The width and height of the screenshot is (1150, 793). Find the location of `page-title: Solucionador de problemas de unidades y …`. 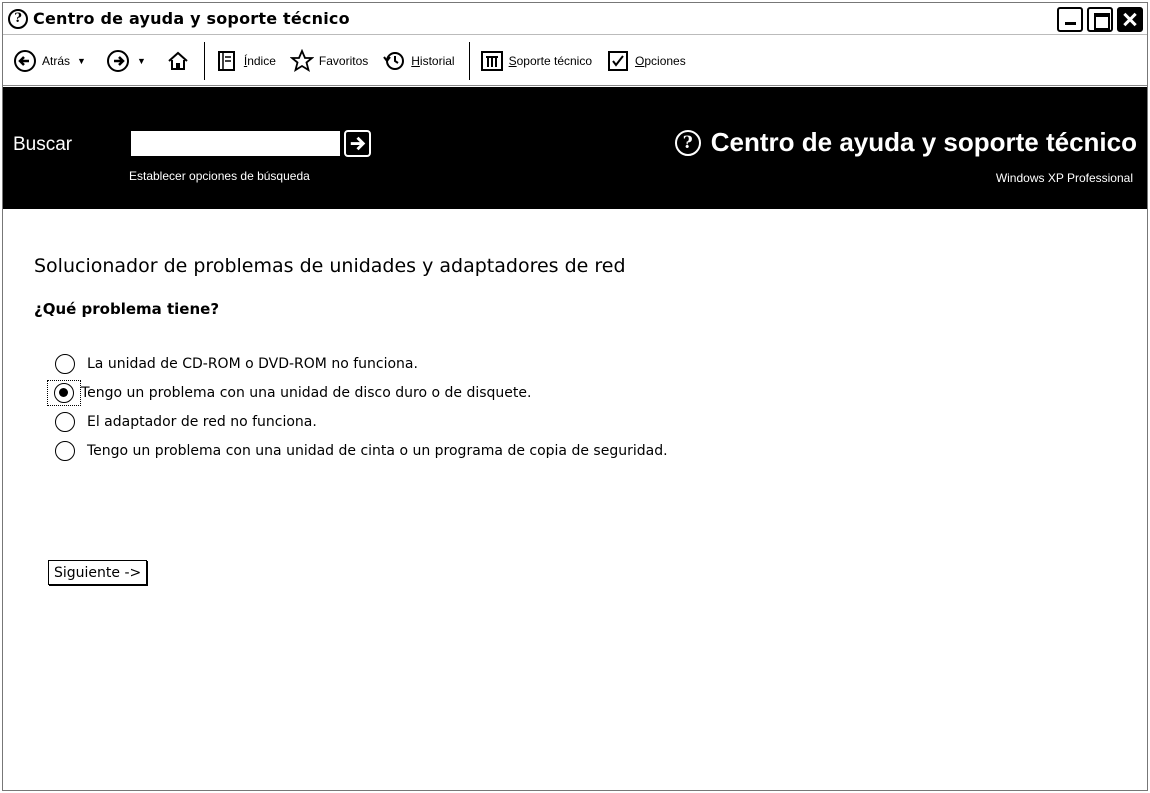

page-title: Solucionador de problemas de unidades y … is located at coordinates (330, 266).